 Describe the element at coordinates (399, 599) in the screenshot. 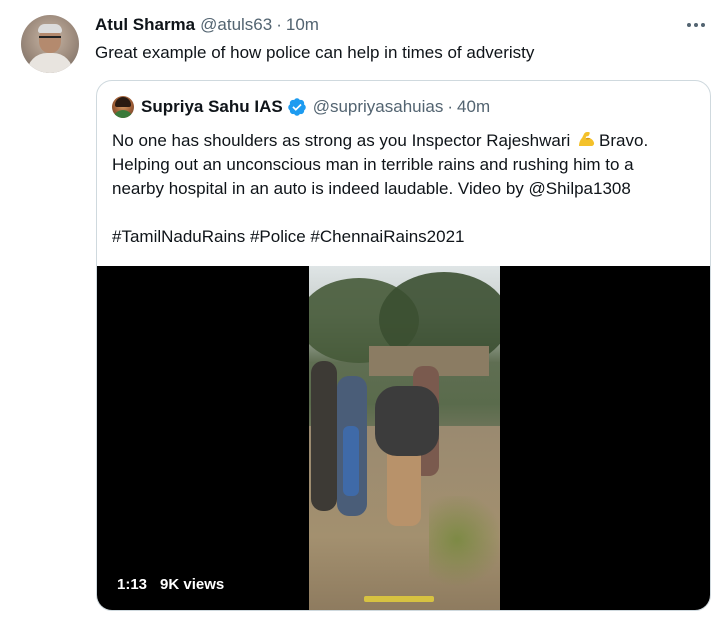

I see `frame-watermark` at that location.